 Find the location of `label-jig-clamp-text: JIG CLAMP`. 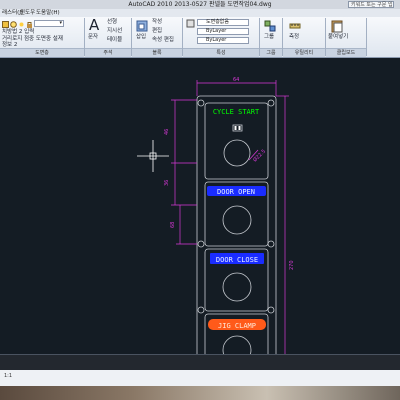

label-jig-clamp-text: JIG CLAMP is located at coordinates (237, 326).